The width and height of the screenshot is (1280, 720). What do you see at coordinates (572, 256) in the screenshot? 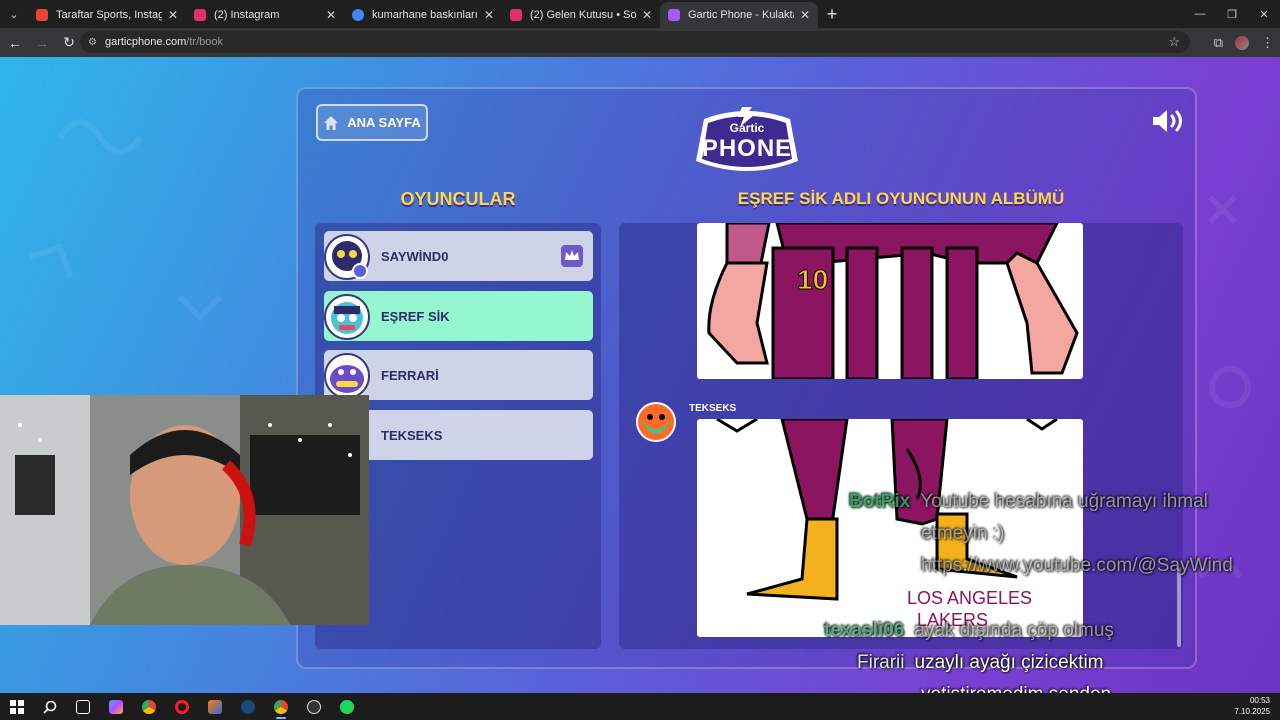
I see `crown-icon` at bounding box center [572, 256].